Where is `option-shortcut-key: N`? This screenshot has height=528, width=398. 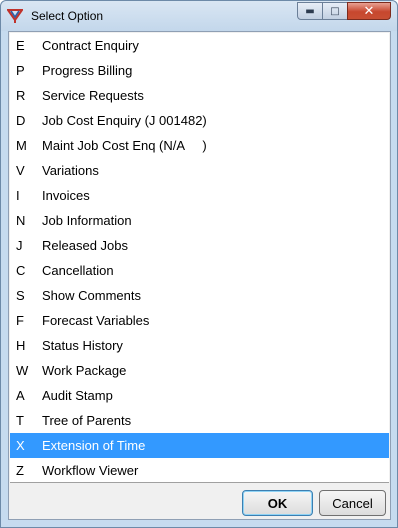
option-shortcut-key: N is located at coordinates (21, 220).